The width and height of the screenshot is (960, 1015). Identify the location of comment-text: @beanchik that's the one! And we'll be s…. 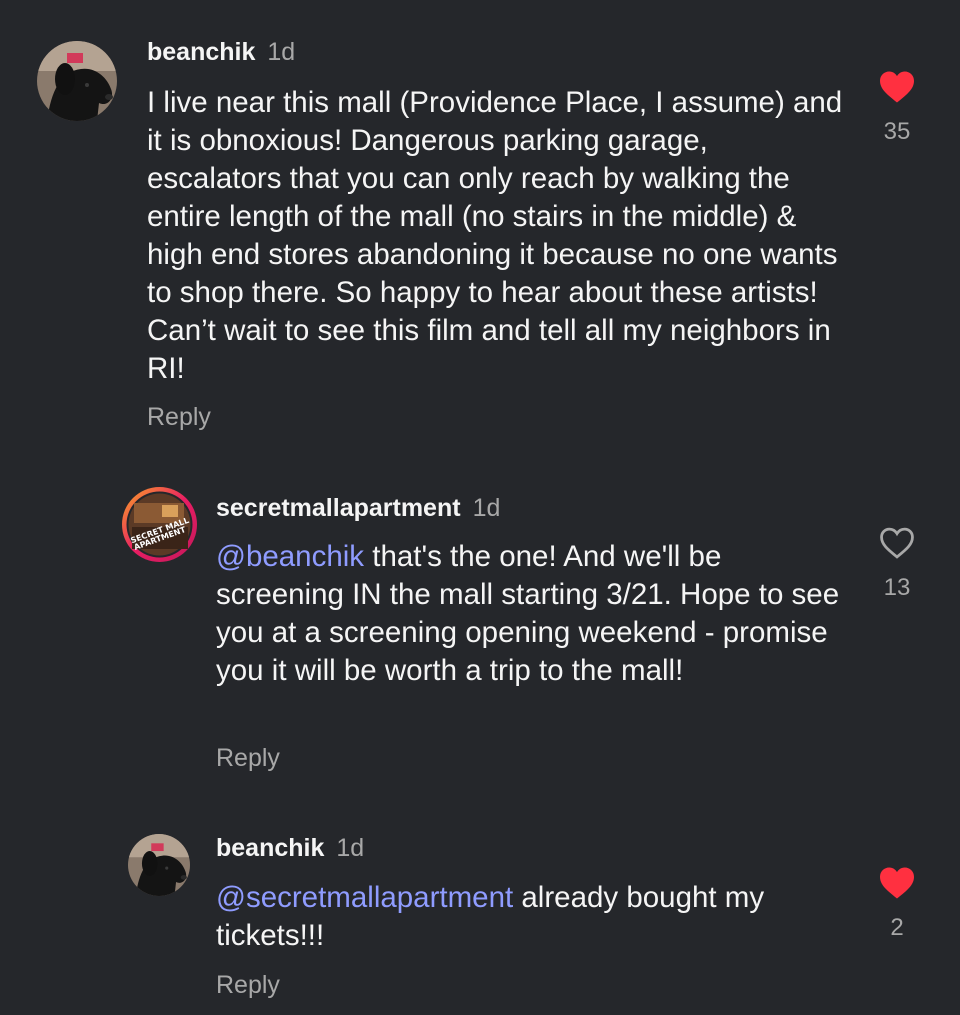
(531, 614).